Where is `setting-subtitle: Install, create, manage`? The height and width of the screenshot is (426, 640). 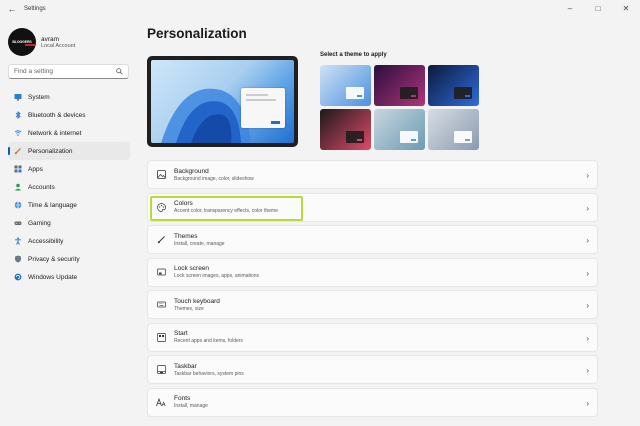 setting-subtitle: Install, create, manage is located at coordinates (199, 243).